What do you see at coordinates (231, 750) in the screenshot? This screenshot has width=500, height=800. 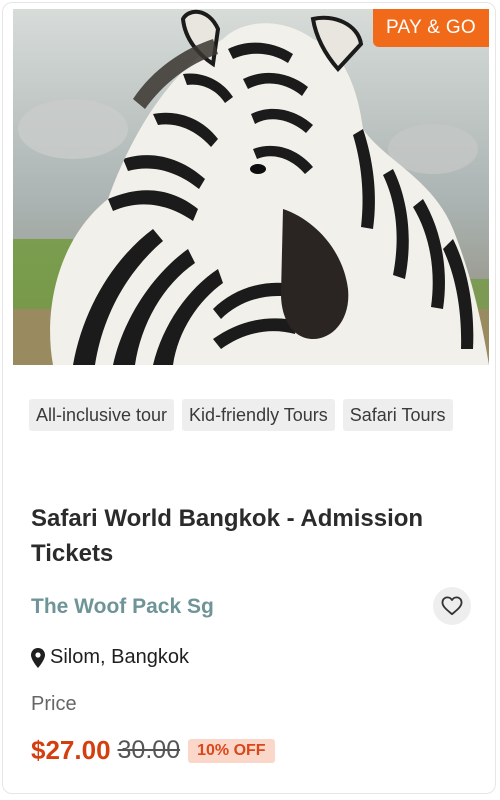 I see `discount-badge: 10% OFF` at bounding box center [231, 750].